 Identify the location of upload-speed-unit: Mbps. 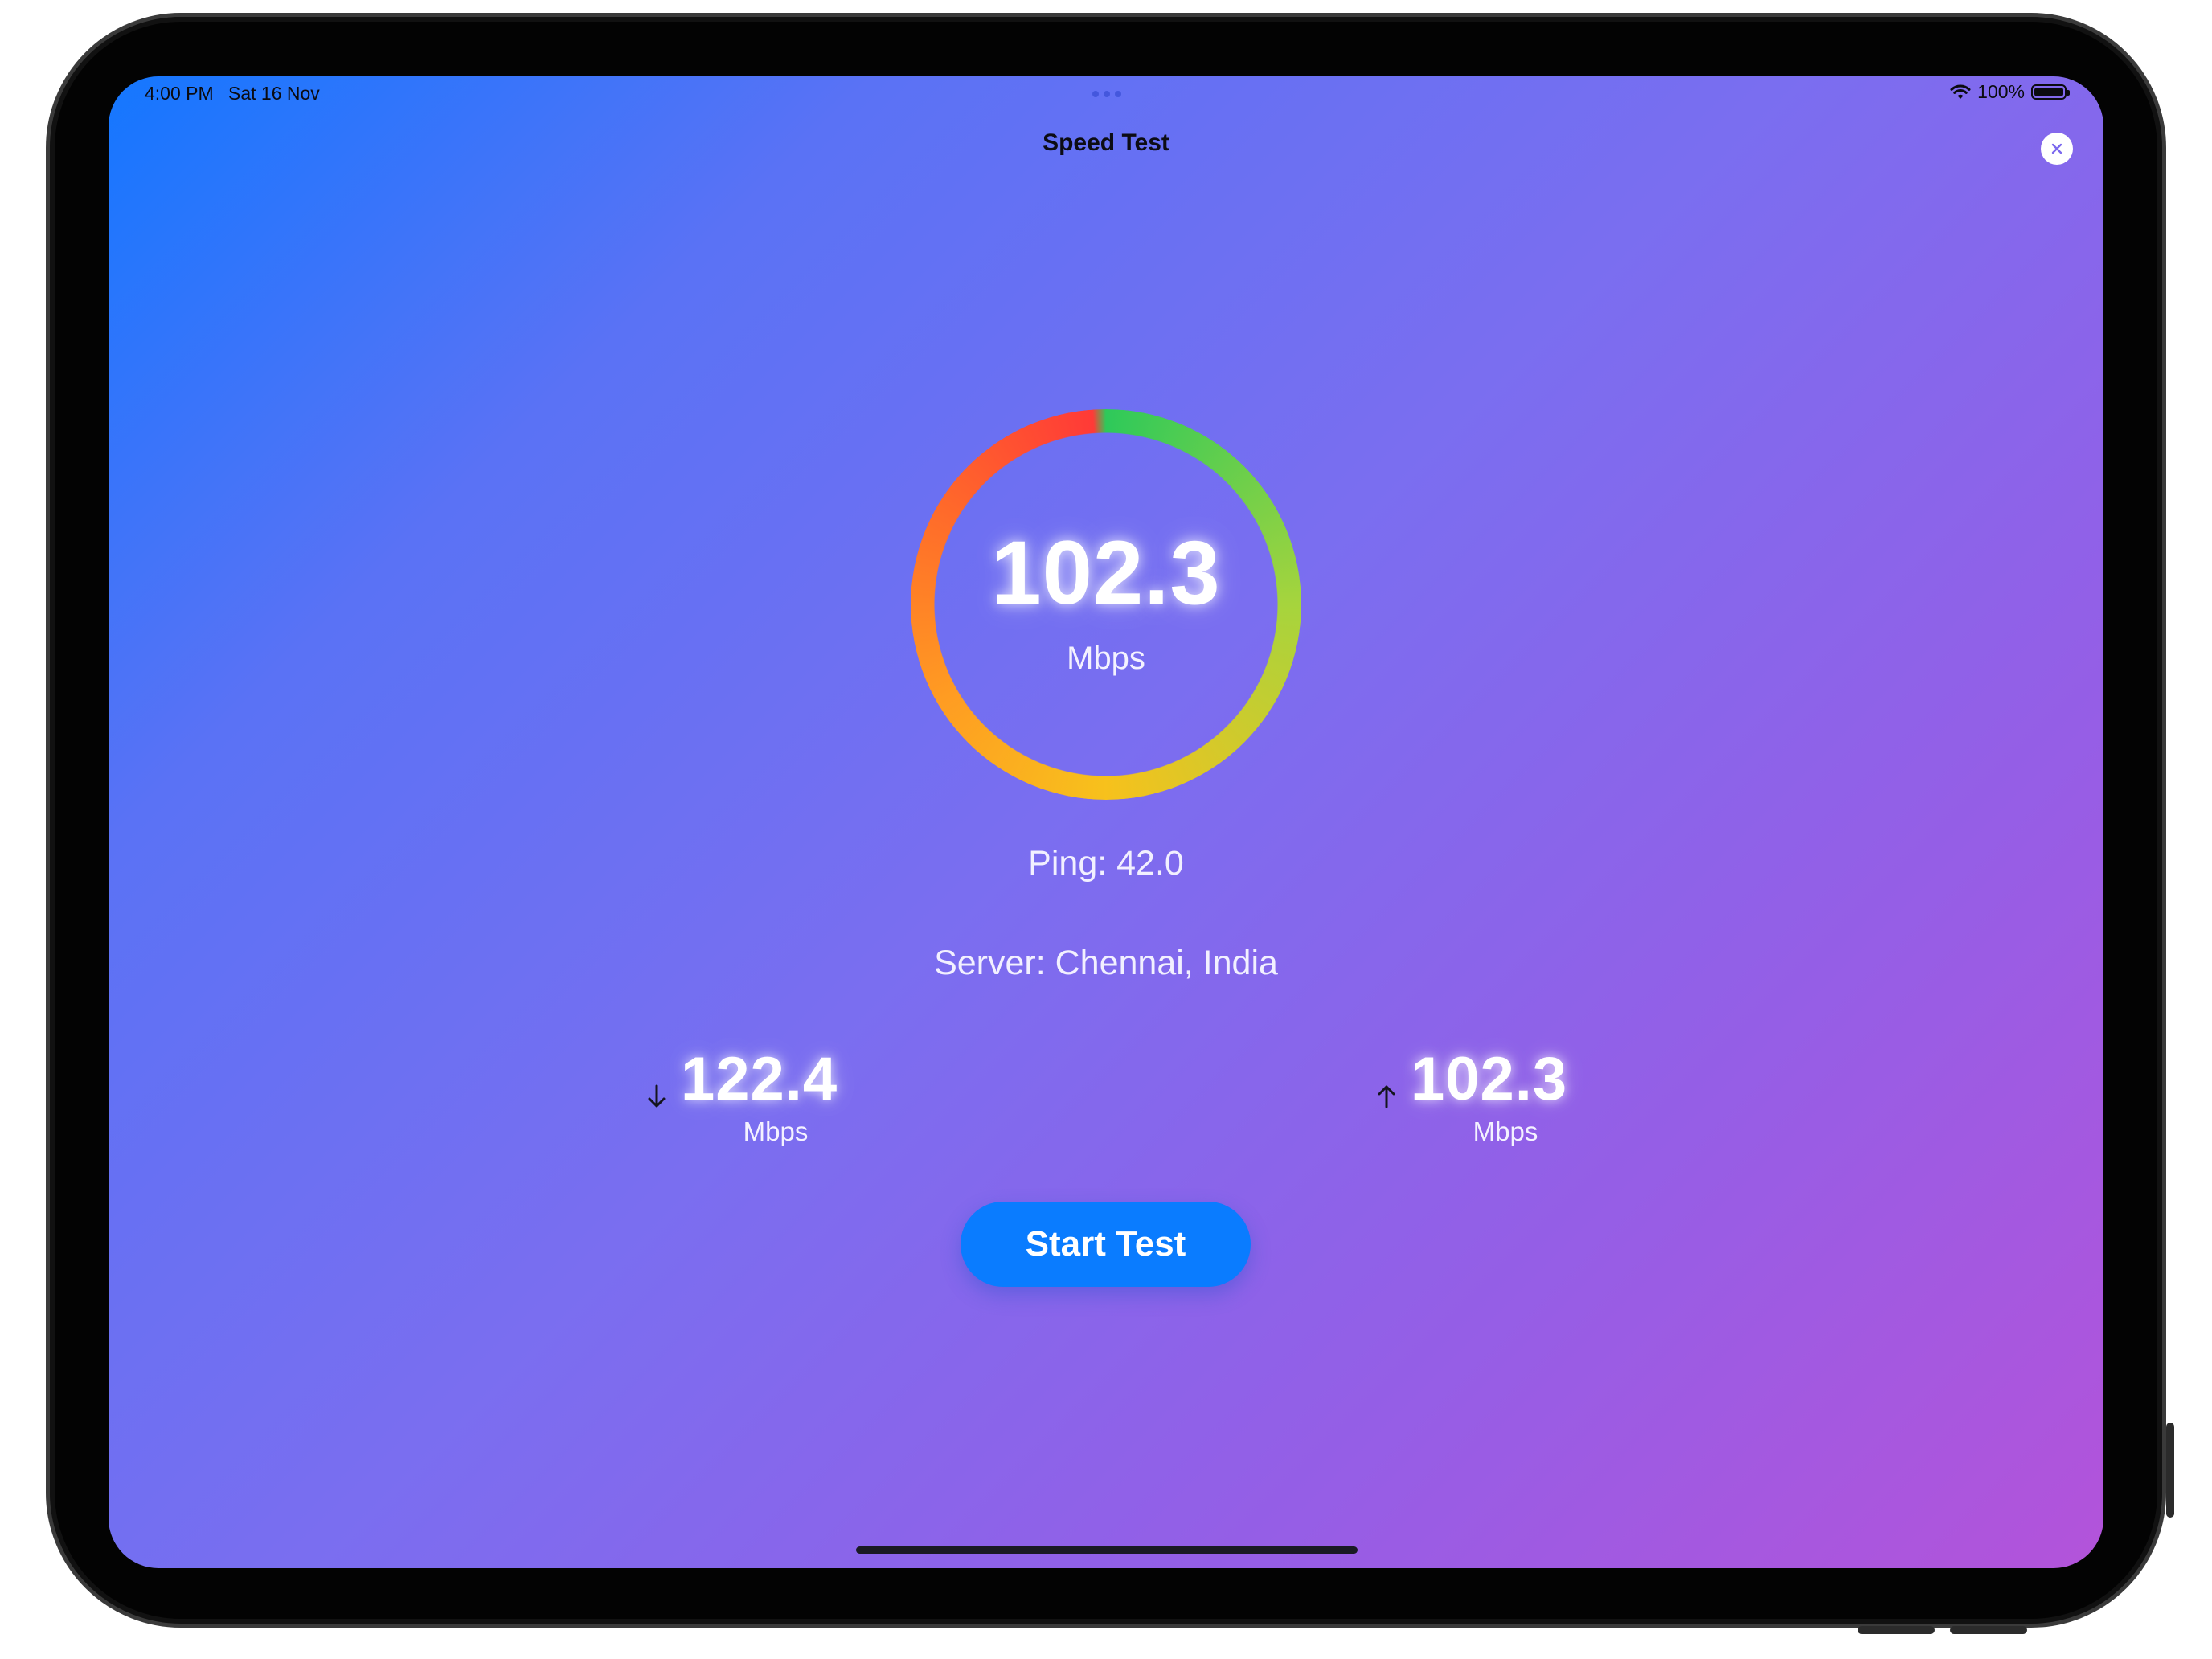
(1505, 1131).